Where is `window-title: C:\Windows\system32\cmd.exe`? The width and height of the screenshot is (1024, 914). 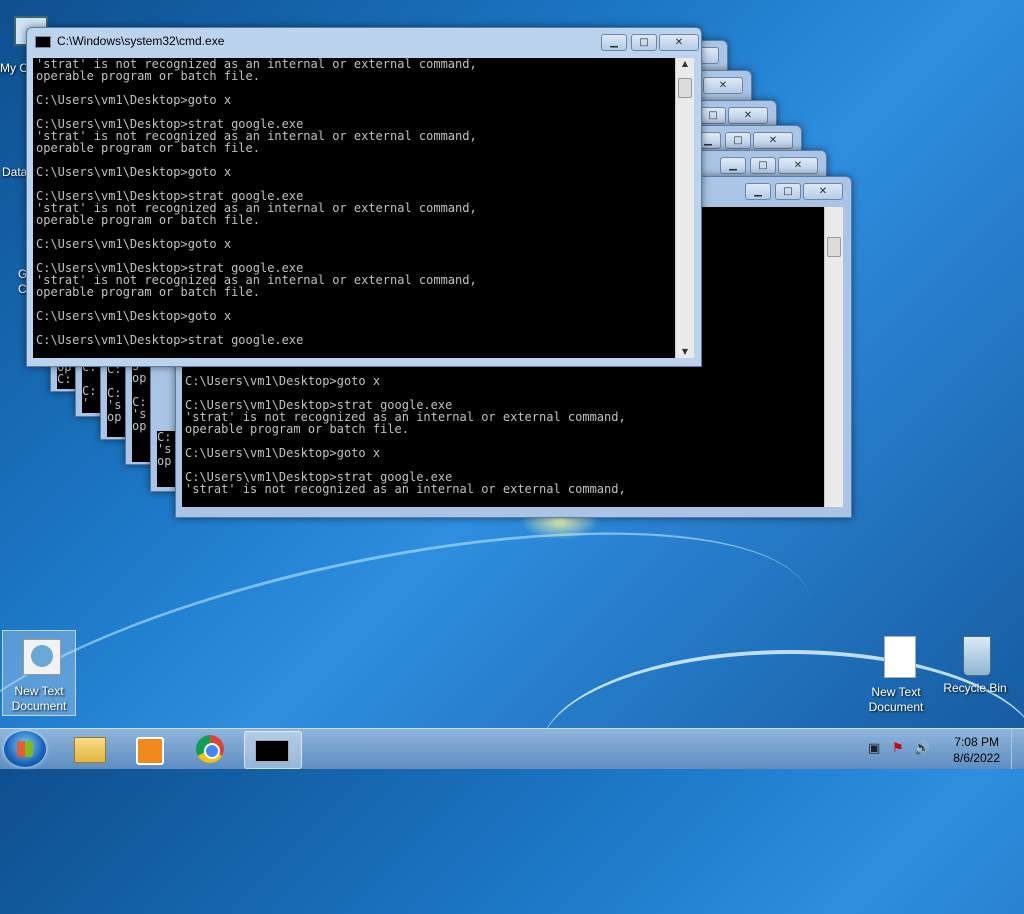 window-title: C:\Windows\system32\cmd.exe is located at coordinates (141, 41).